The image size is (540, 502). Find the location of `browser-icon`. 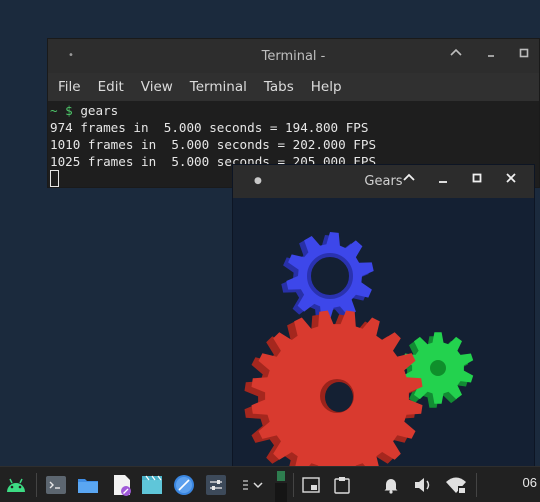

browser-icon is located at coordinates (184, 484).